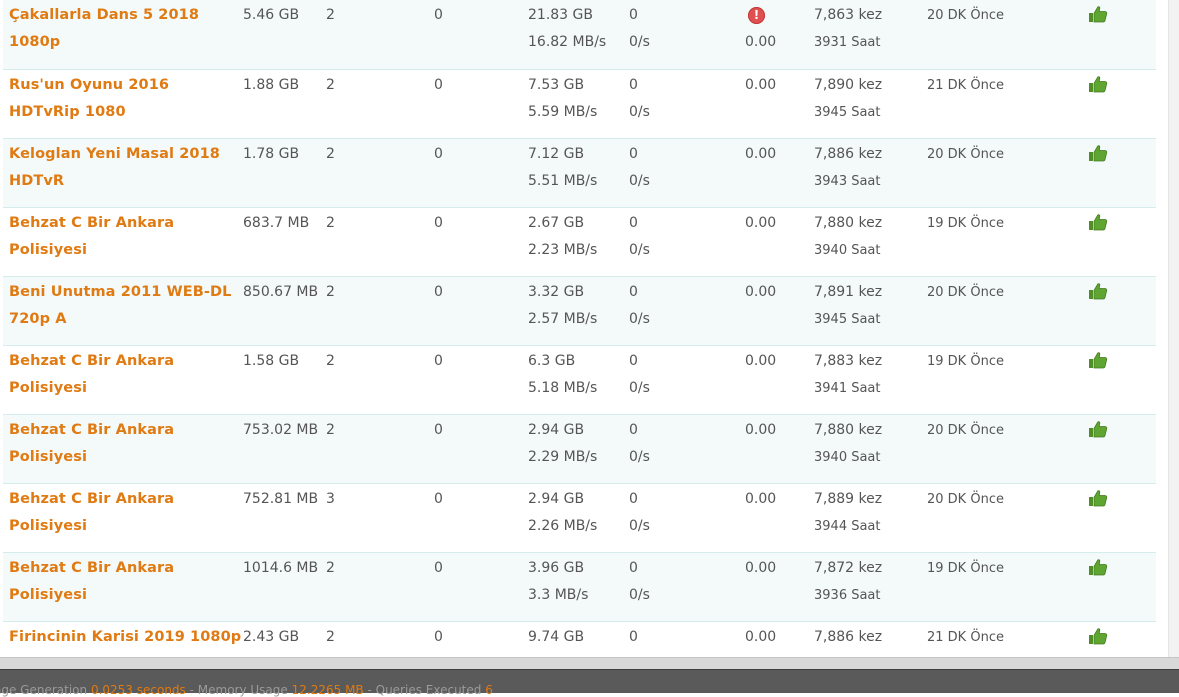  I want to click on total-size: 21.83 GB, so click(560, 15).